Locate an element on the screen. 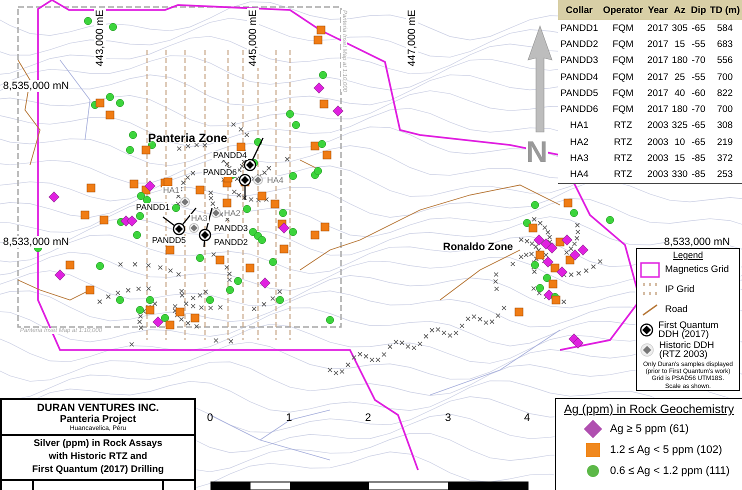  table-cell: 40 is located at coordinates (680, 93).